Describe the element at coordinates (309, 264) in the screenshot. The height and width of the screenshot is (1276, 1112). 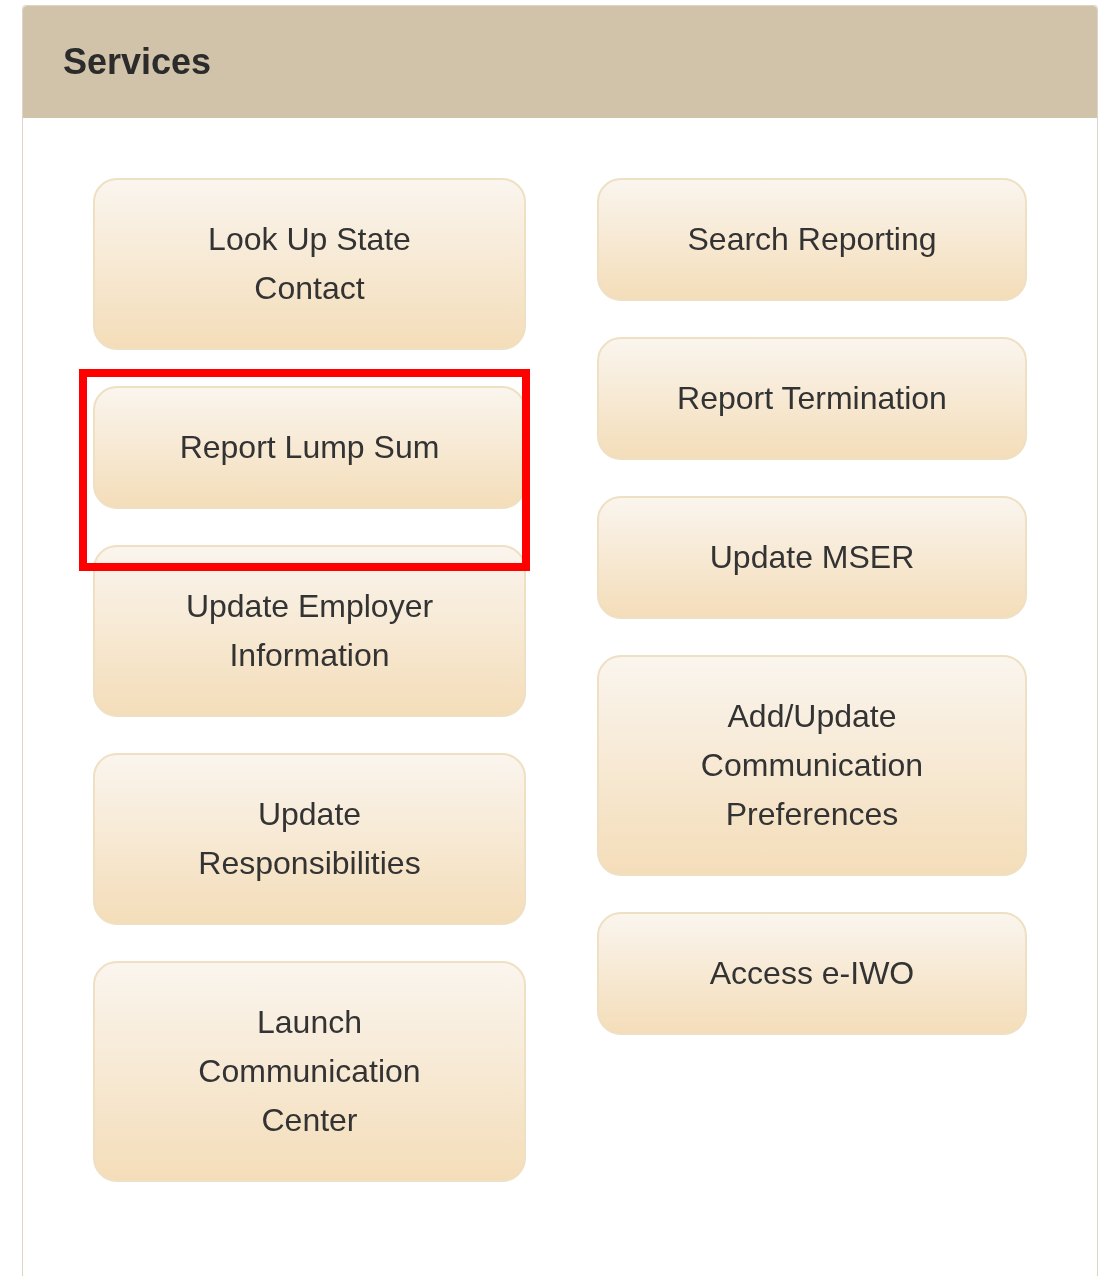
I see `service-button: Look Up State Contact` at that location.